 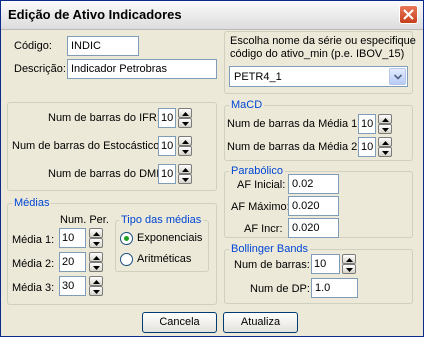 I want to click on af-maximo-label: AF Máximo:, so click(x=260, y=207).